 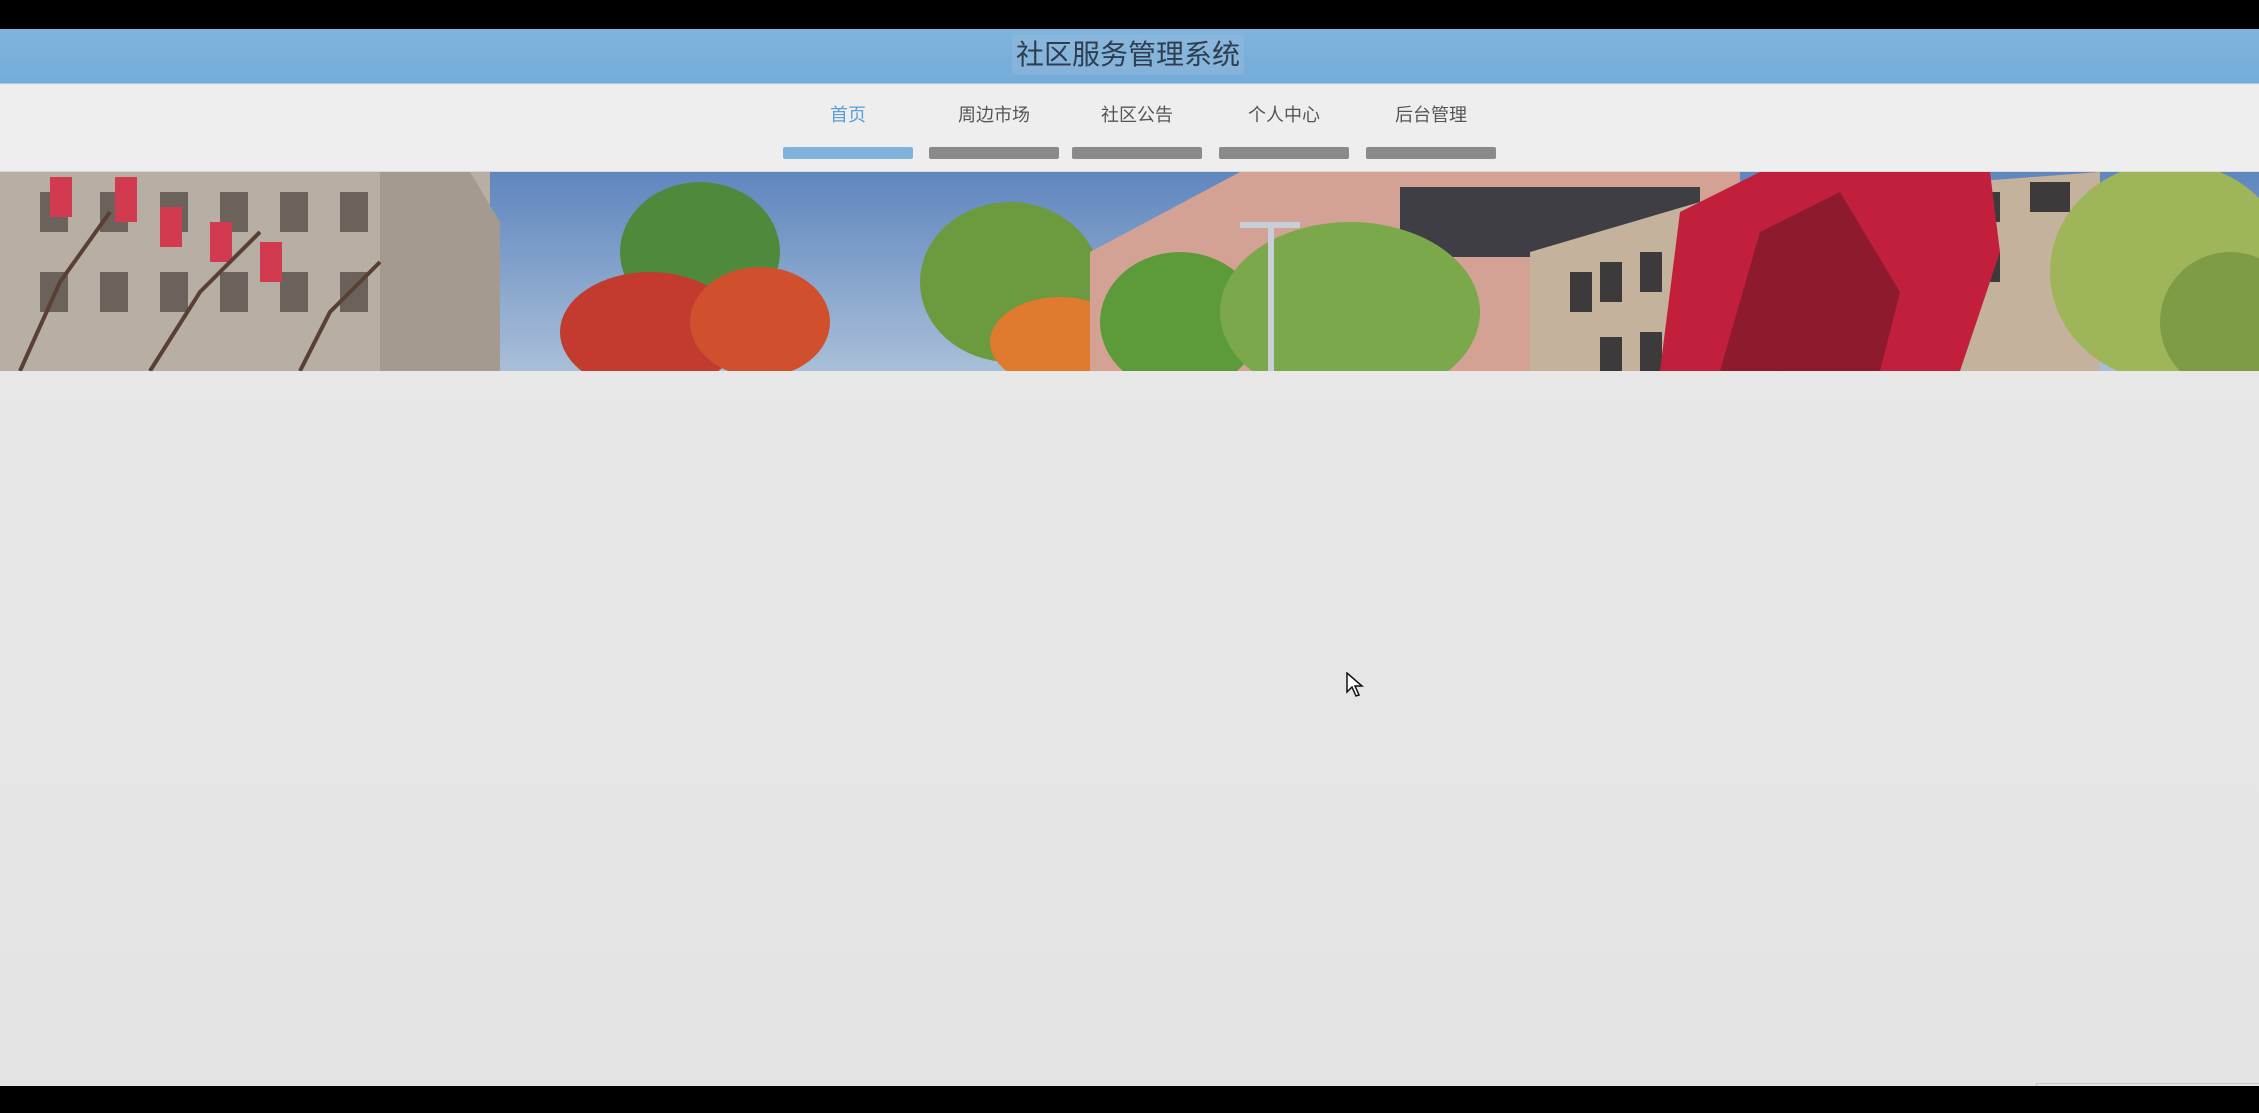 I want to click on input-method-toolbar: Q 中 ☽ °, ⌨ ✣ ✎, so click(x=2147, y=1084).